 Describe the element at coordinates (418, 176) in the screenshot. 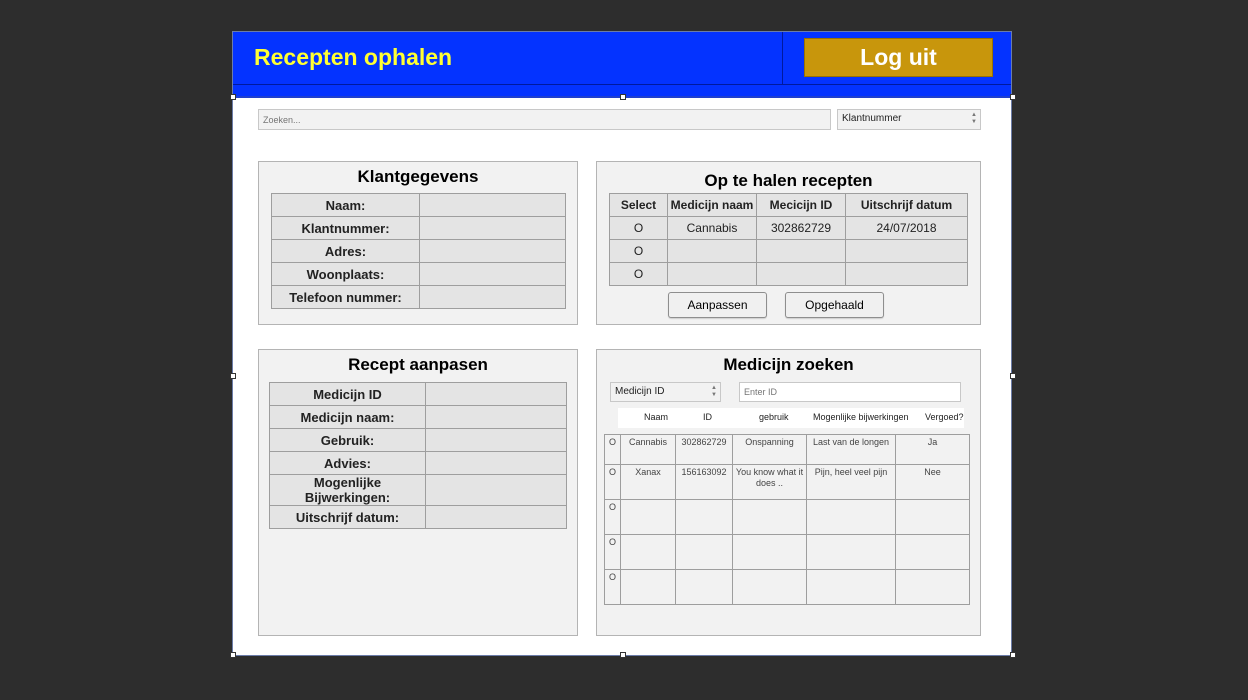

I see `klantgegevens-title: Klantgegevens` at that location.